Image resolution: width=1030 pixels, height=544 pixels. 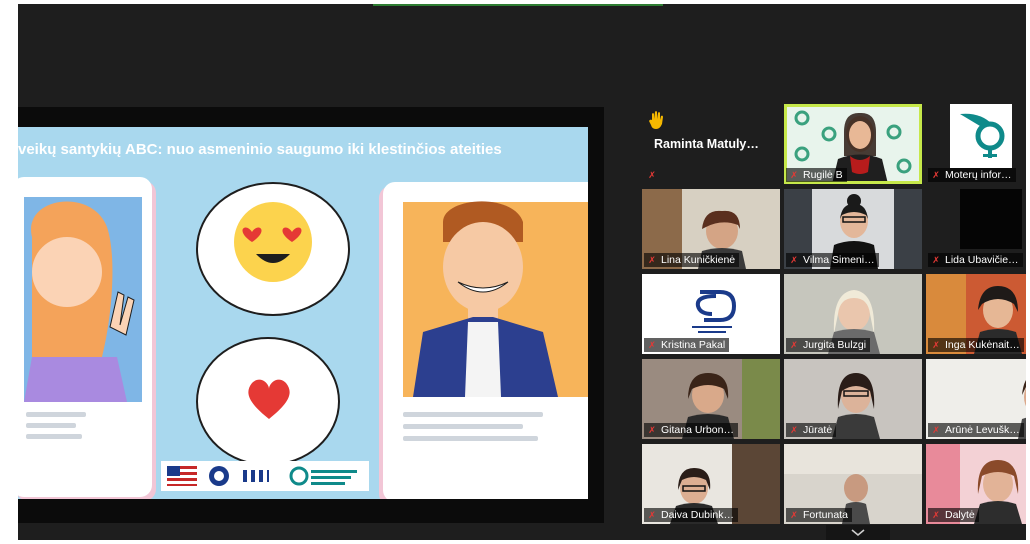 What do you see at coordinates (273, 242) in the screenshot?
I see `heart-eyes-emoji-icon` at bounding box center [273, 242].